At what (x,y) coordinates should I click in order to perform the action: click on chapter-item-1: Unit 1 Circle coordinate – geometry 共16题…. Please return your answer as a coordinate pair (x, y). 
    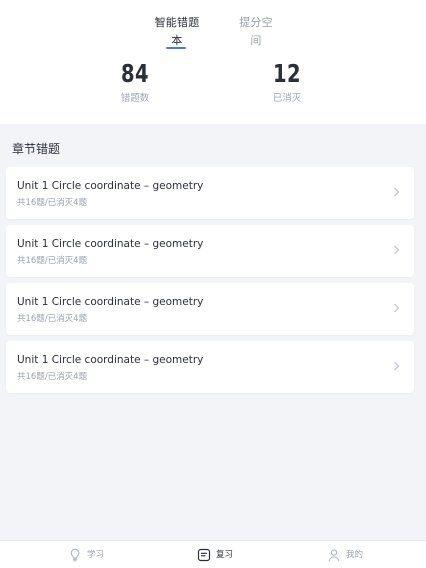
    Looking at the image, I should click on (210, 193).